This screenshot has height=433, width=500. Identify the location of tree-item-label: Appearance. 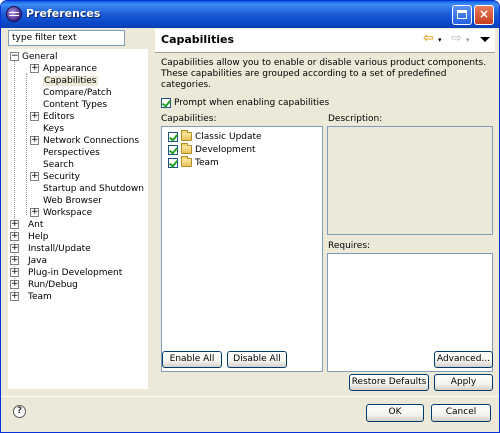
(70, 69).